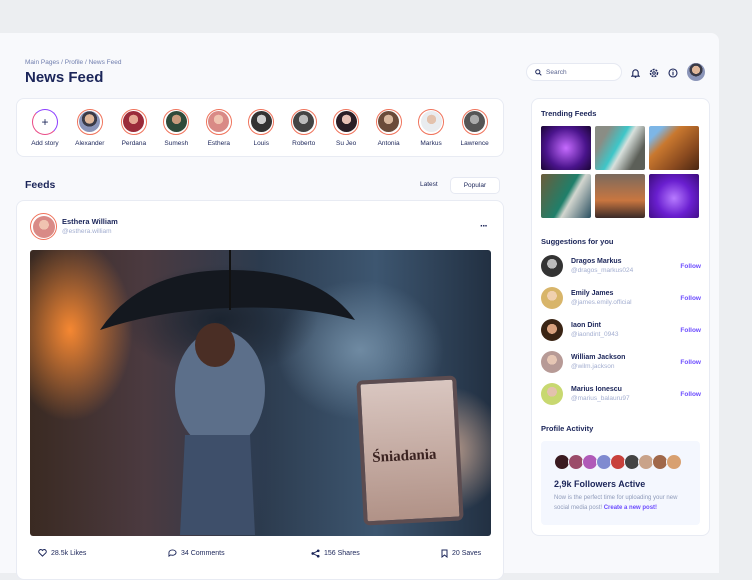 This screenshot has width=752, height=580. I want to click on story-item: Esthera, so click(218, 127).